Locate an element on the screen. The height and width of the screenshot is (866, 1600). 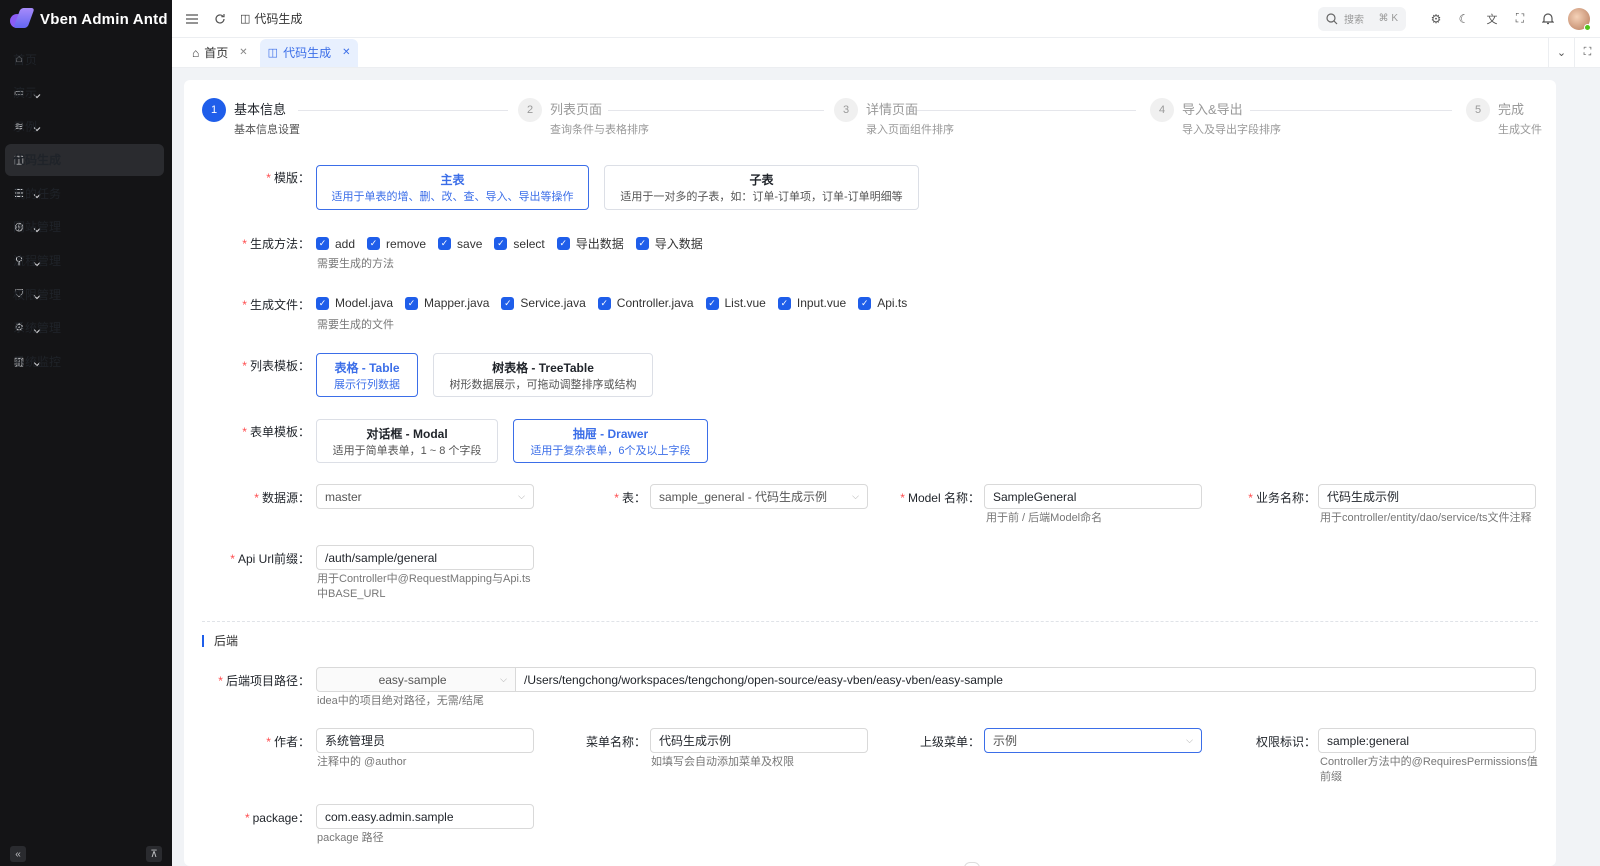
sidebar-item-9: ▥ 系统监控 is located at coordinates (84, 361).